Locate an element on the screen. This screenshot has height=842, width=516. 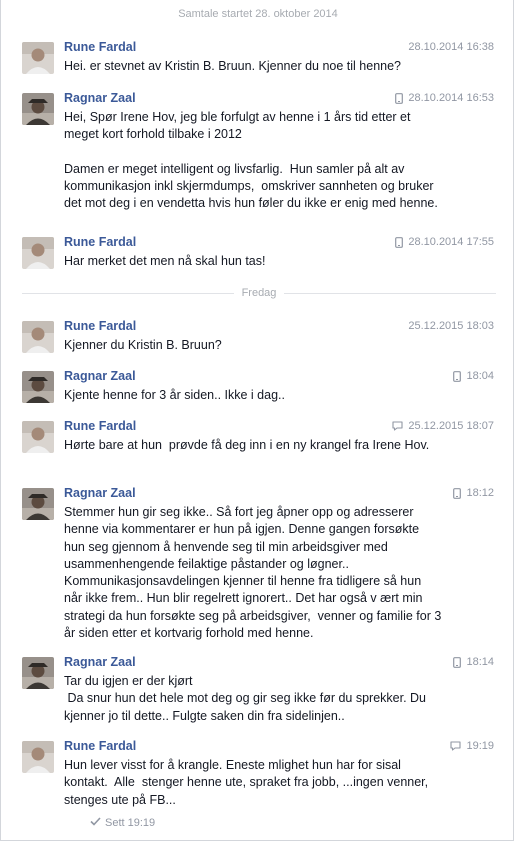
checkmark-icon is located at coordinates (95, 823).